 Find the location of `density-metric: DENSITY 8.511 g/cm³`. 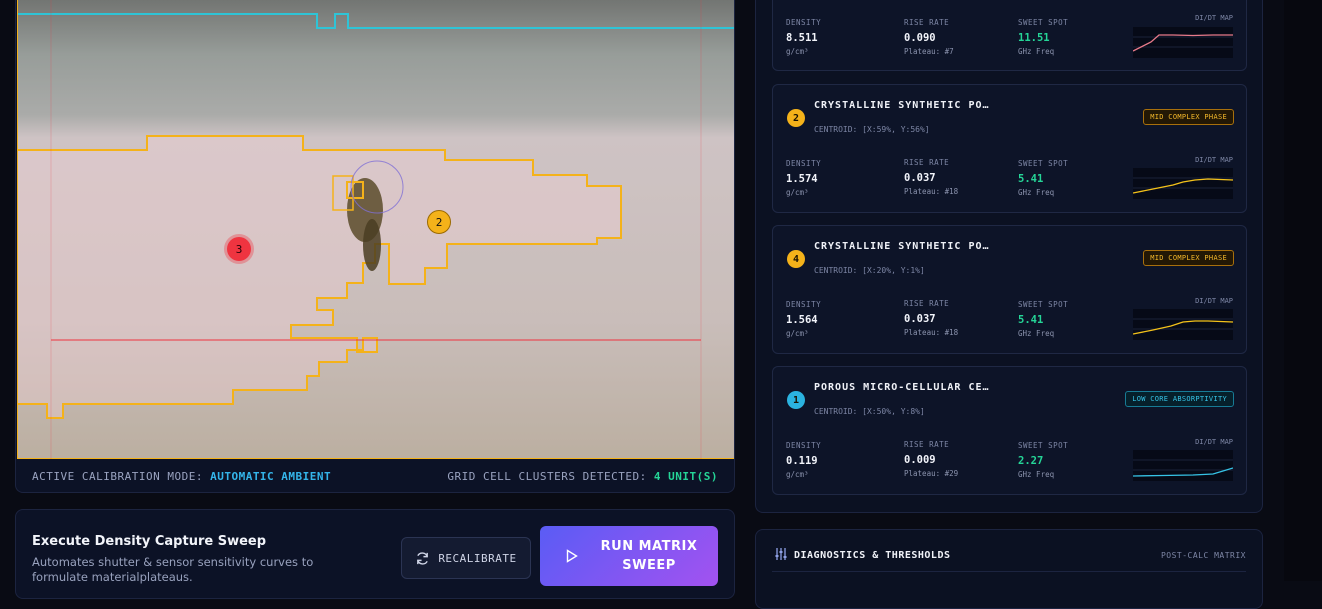

density-metric: DENSITY 8.511 g/cm³ is located at coordinates (803, 37).